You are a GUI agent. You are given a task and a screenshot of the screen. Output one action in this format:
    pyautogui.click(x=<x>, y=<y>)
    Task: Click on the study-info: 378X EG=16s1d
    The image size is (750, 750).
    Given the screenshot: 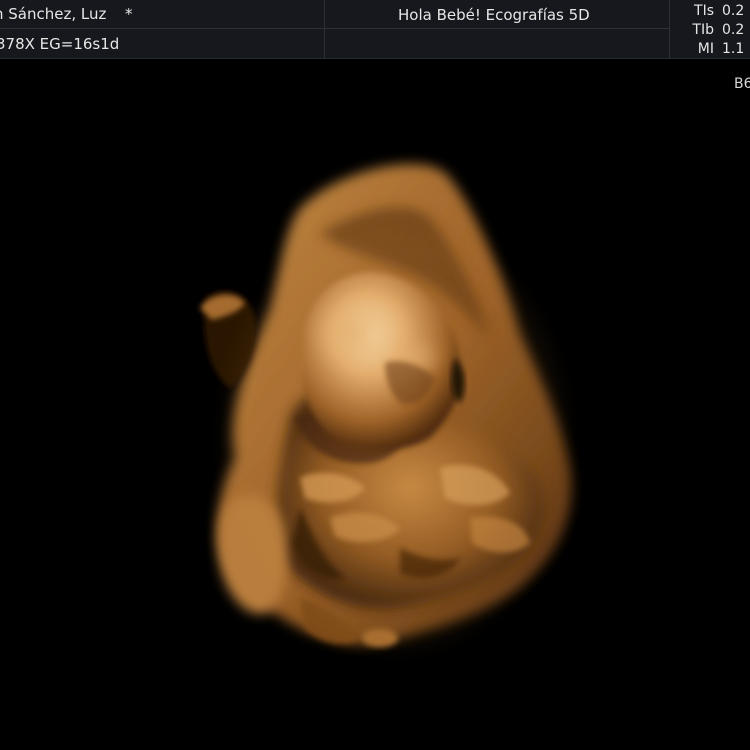 What is the action you would take?
    pyautogui.click(x=60, y=44)
    